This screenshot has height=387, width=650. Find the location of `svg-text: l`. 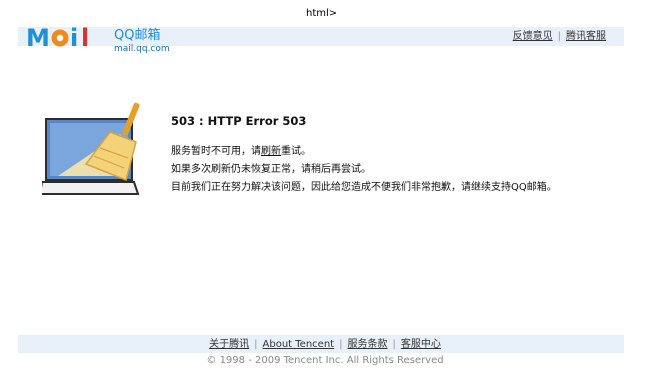

svg-text: l is located at coordinates (85, 38).